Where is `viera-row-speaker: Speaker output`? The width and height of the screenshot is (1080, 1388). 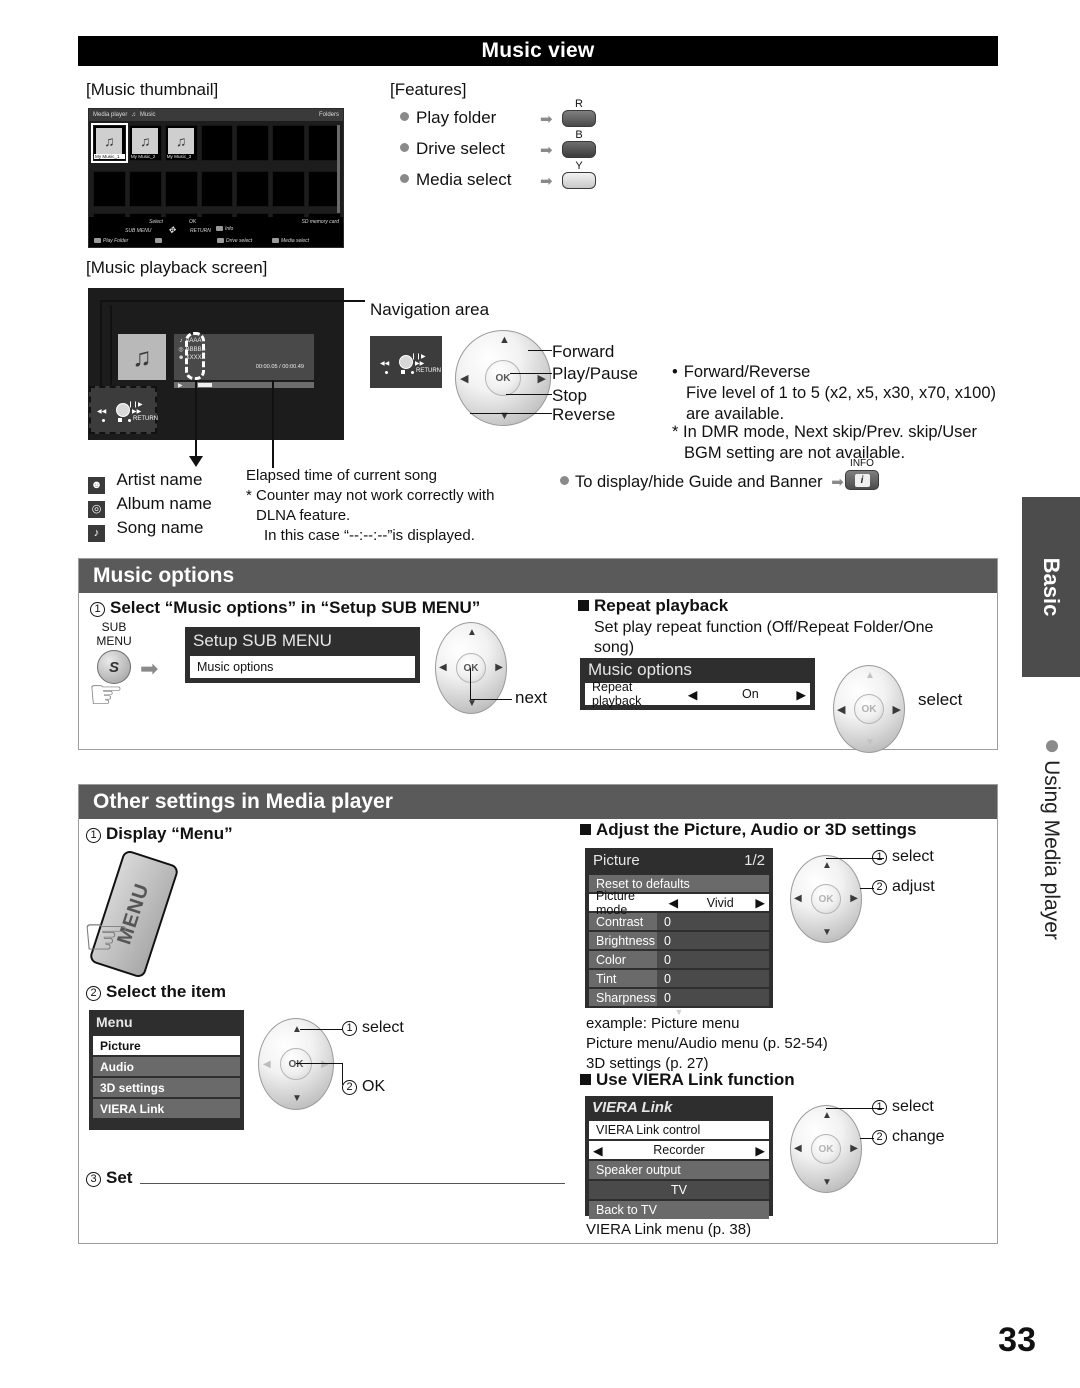 viera-row-speaker: Speaker output is located at coordinates (679, 1170).